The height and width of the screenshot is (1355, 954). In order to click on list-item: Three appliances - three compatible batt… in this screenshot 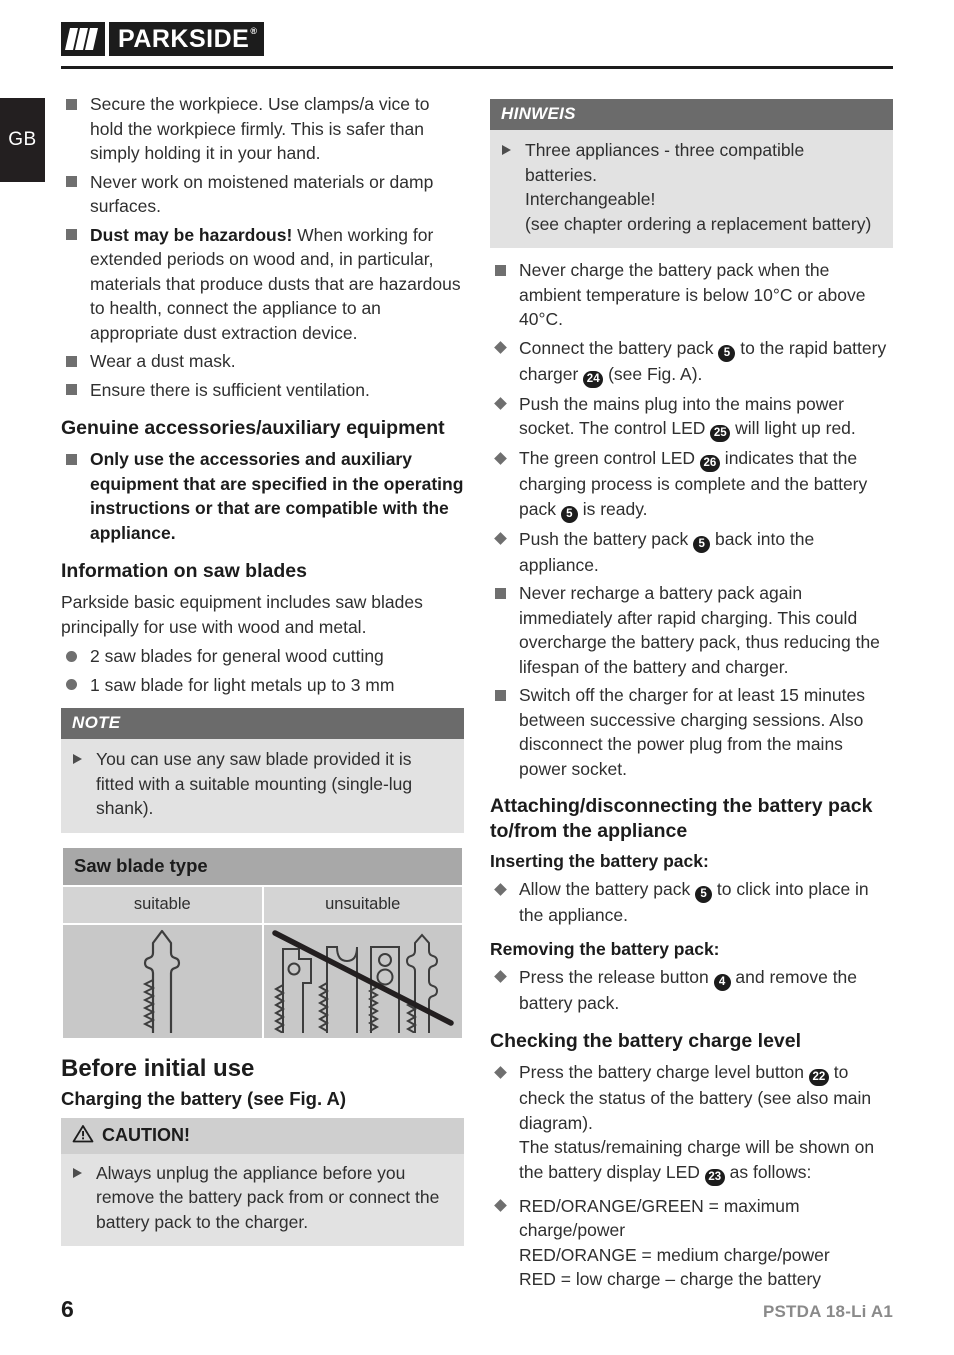, I will do `click(685, 187)`.